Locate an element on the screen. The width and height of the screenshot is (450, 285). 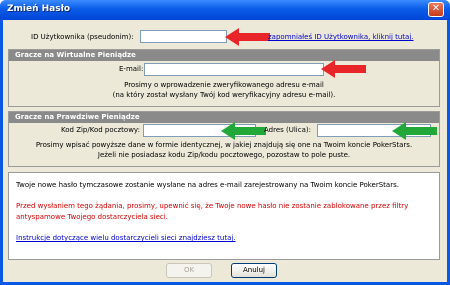
close-icon: ✕ is located at coordinates (436, 8).